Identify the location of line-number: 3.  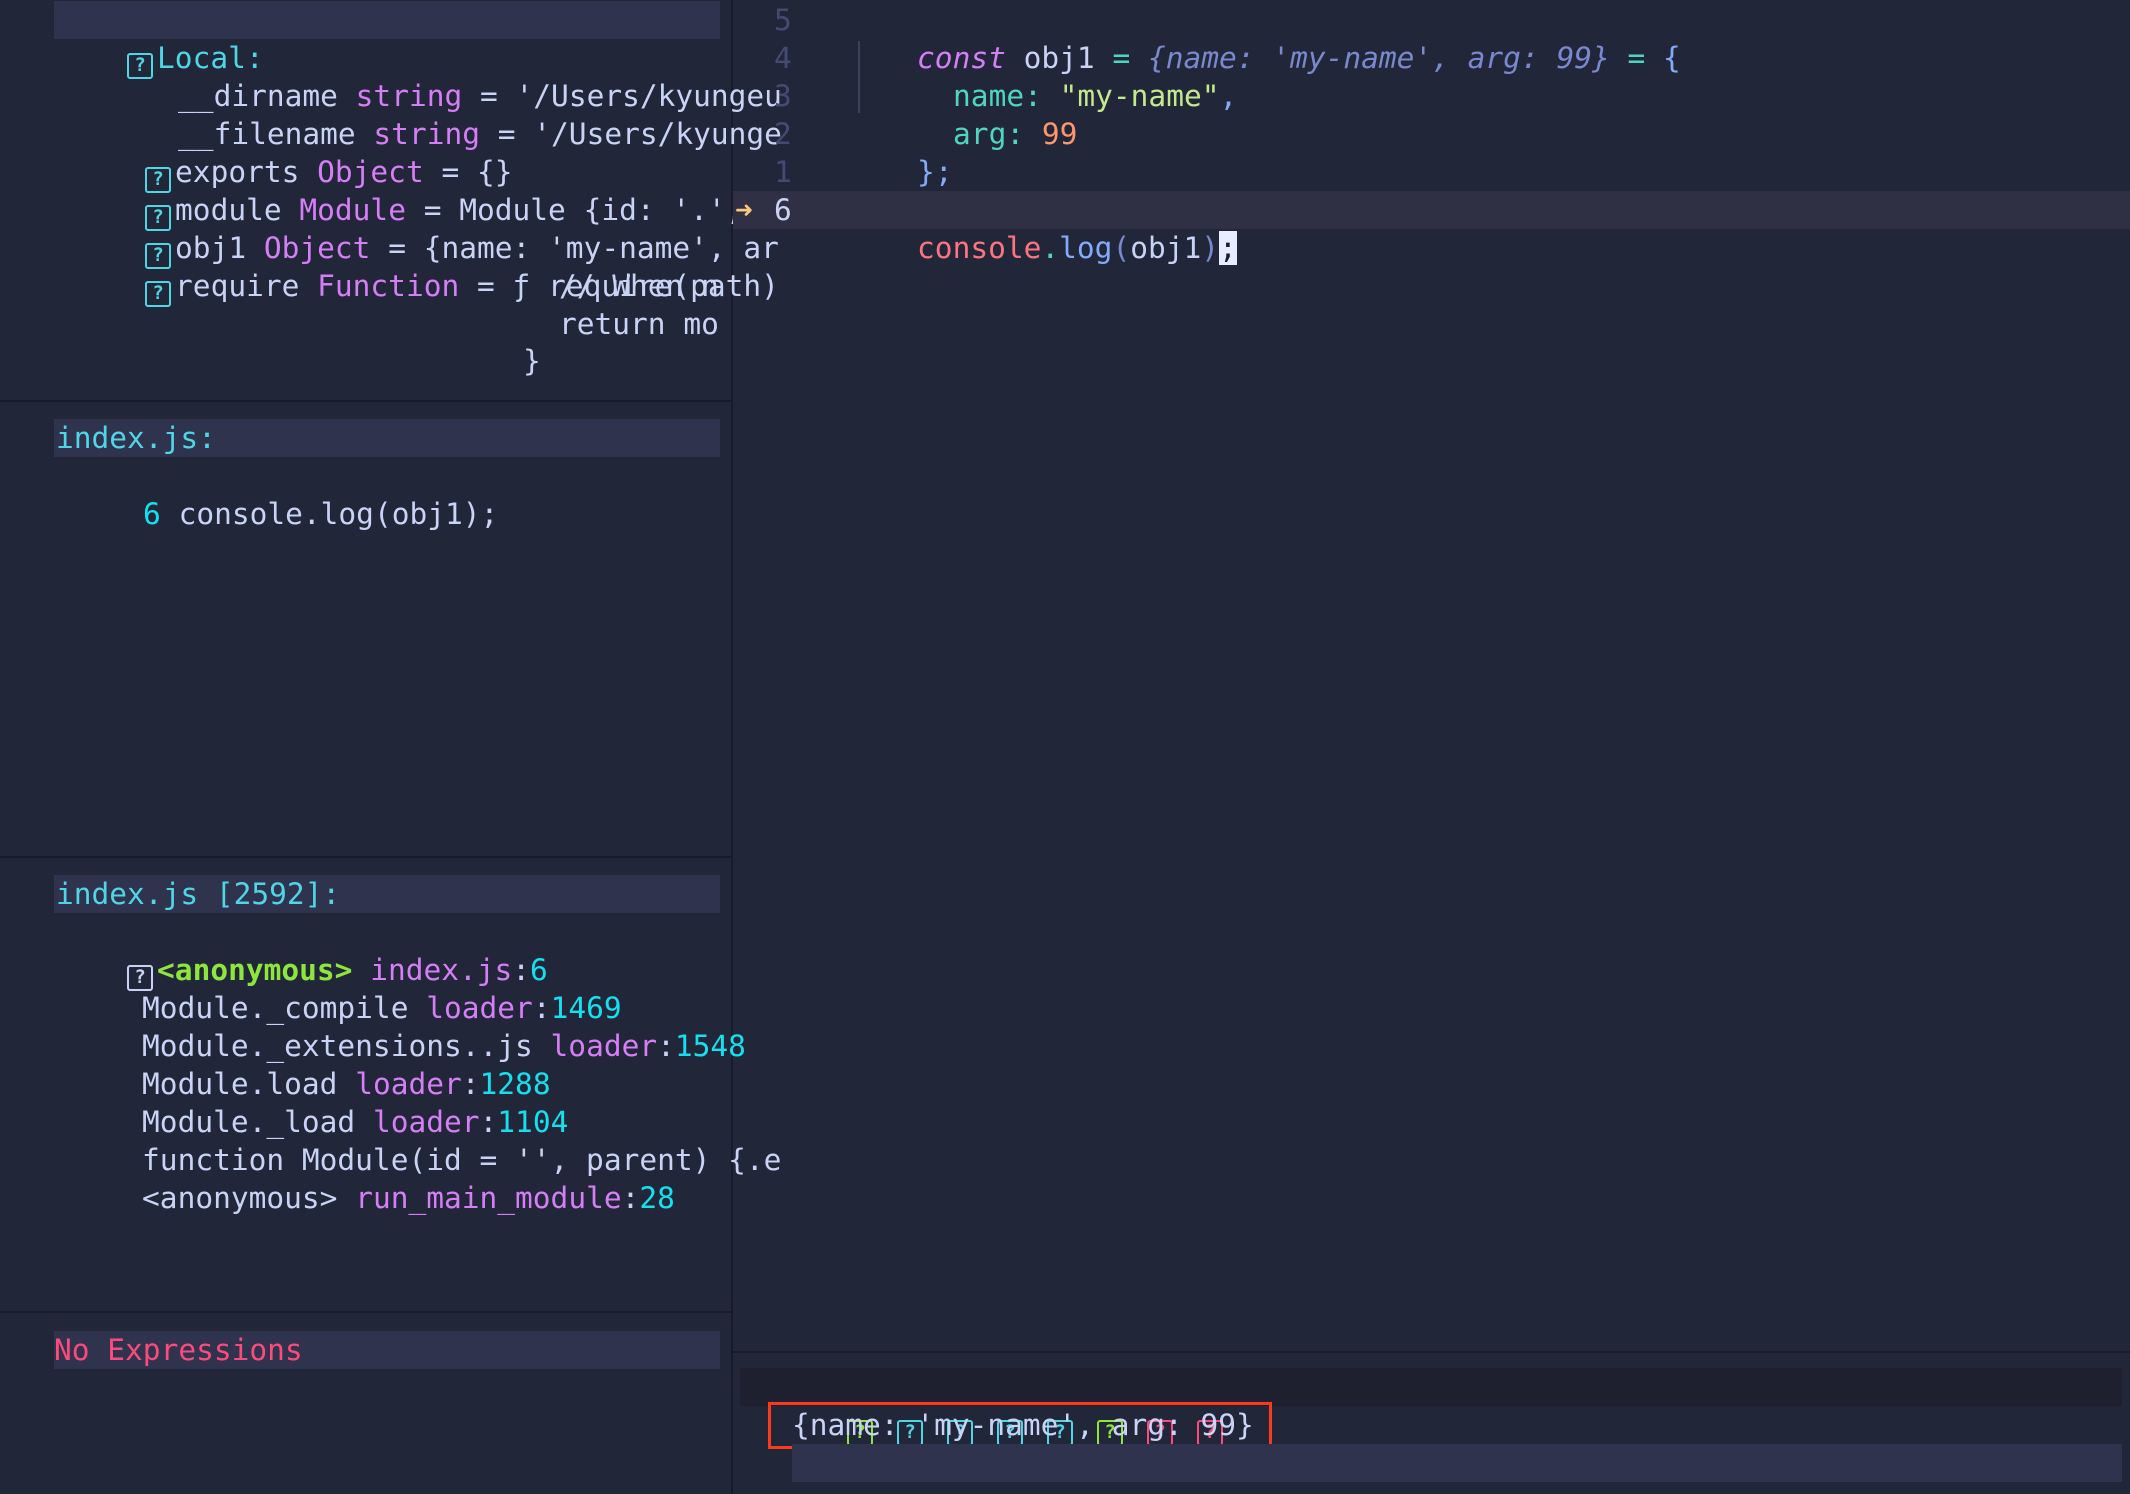
(783, 96).